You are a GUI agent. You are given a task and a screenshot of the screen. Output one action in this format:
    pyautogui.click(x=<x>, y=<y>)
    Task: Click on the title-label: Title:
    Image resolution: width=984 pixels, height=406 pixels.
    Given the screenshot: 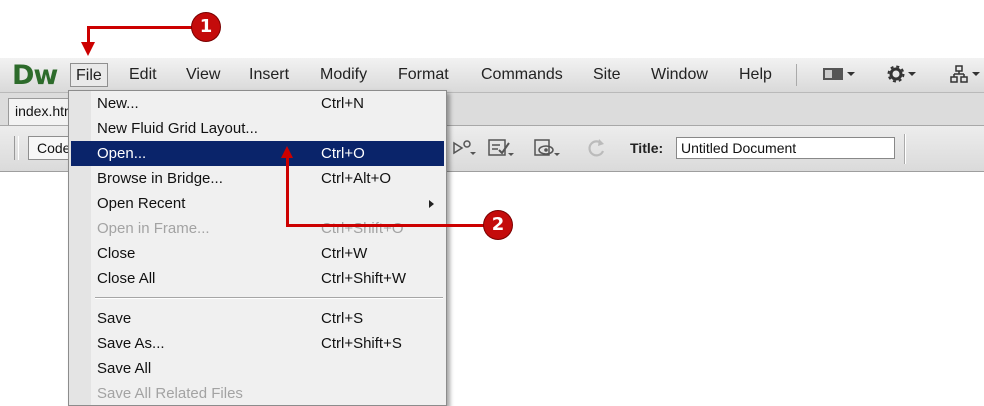 What is the action you would take?
    pyautogui.click(x=647, y=148)
    